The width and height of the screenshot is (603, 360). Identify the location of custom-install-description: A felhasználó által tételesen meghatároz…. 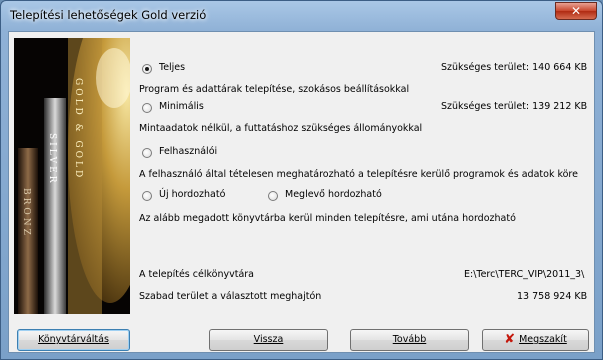
(358, 174).